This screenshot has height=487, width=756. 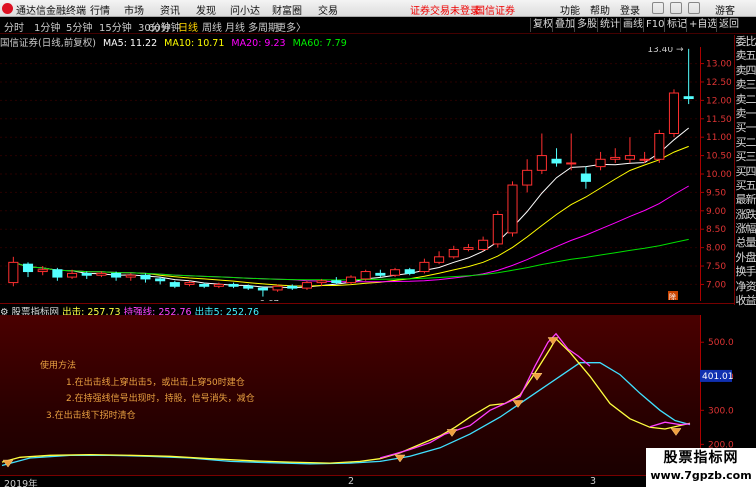 What do you see at coordinates (745, 257) in the screenshot?
I see `quote-field-15: 外盘` at bounding box center [745, 257].